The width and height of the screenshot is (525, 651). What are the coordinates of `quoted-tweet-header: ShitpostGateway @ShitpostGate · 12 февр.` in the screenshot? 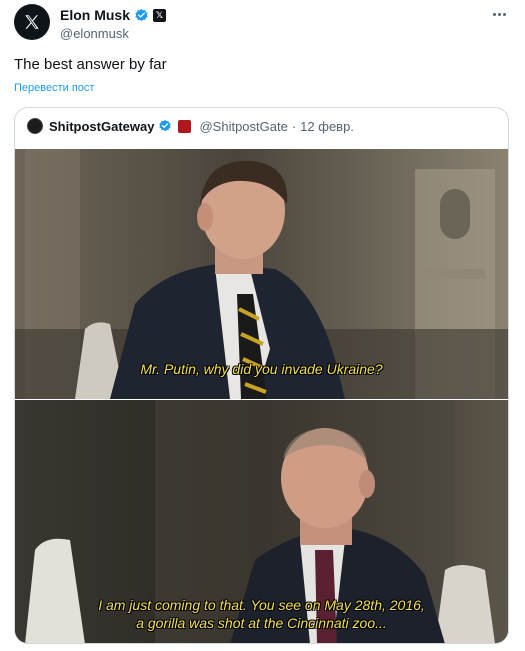 It's located at (190, 126).